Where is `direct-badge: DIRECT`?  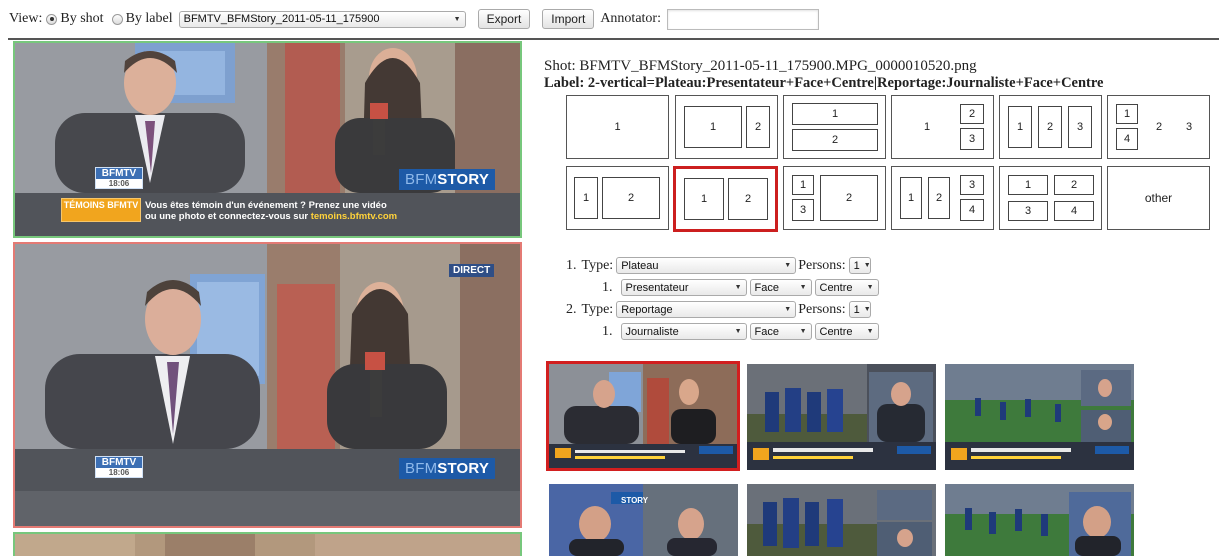 direct-badge: DIRECT is located at coordinates (472, 270).